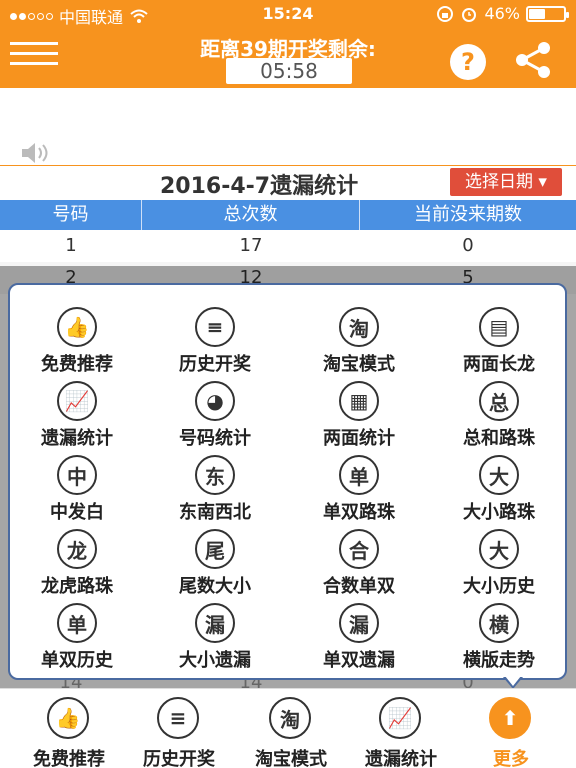 This screenshot has height=768, width=576. What do you see at coordinates (499, 401) in the screenshot?
I see `zong-icon: 总` at bounding box center [499, 401].